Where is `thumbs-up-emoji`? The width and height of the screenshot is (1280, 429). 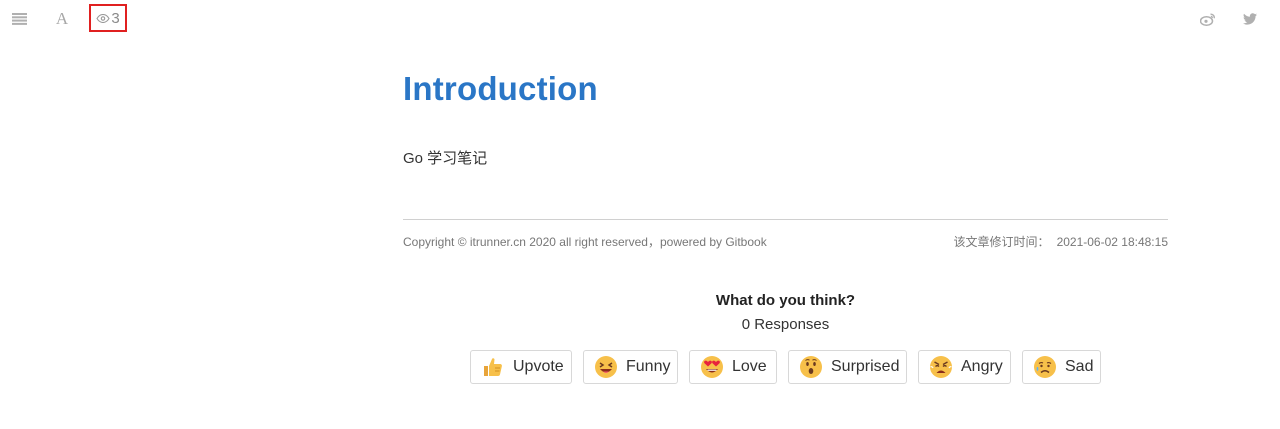
thumbs-up-emoji is located at coordinates (493, 367).